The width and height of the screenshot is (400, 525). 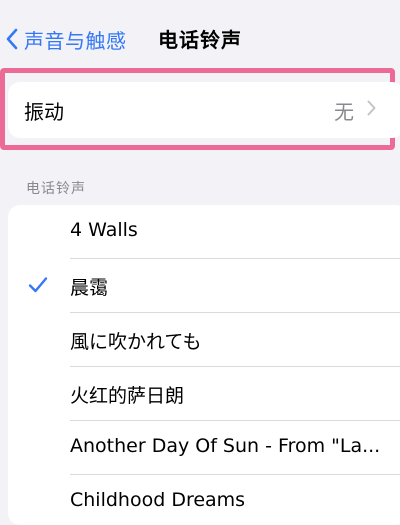 What do you see at coordinates (204, 340) in the screenshot?
I see `list-item: 風に吹かれても` at bounding box center [204, 340].